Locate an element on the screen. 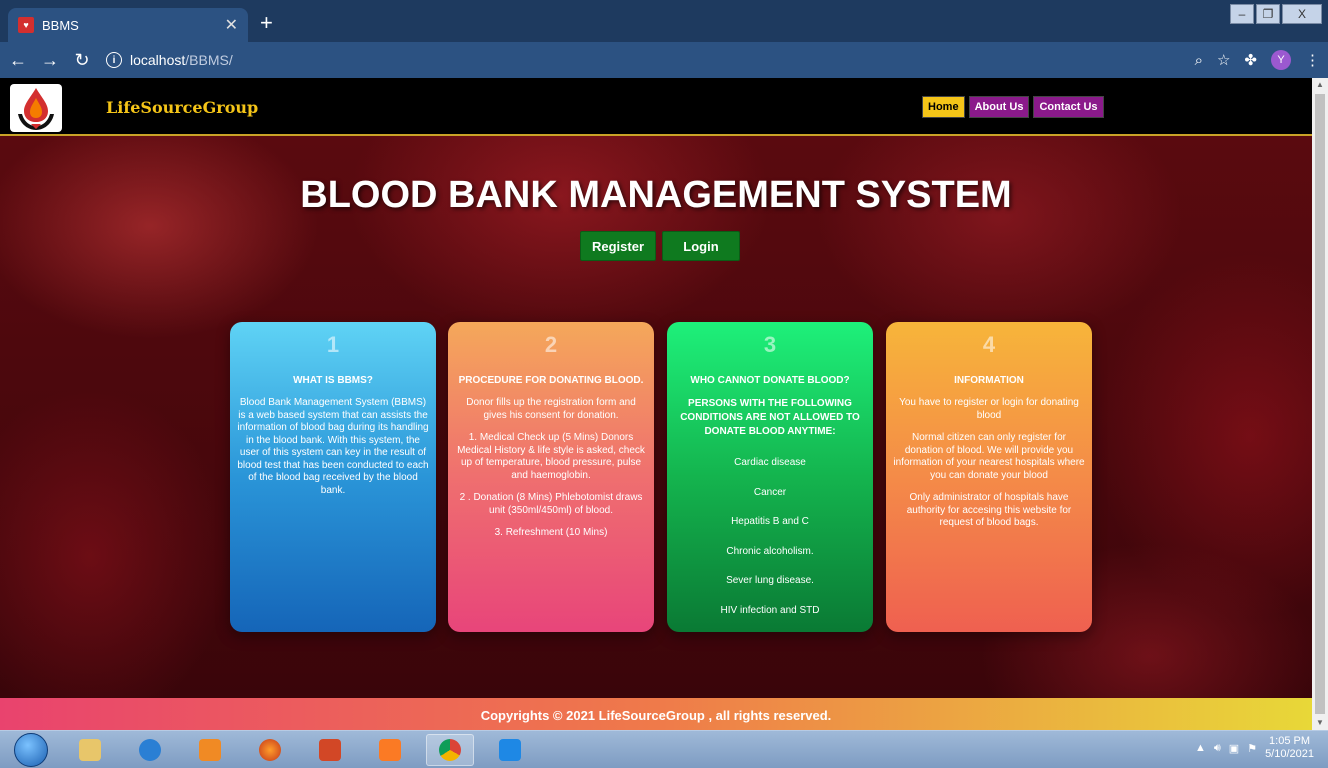 This screenshot has width=1328, height=768. action-center-flag-icon: ⚑ is located at coordinates (1252, 748).